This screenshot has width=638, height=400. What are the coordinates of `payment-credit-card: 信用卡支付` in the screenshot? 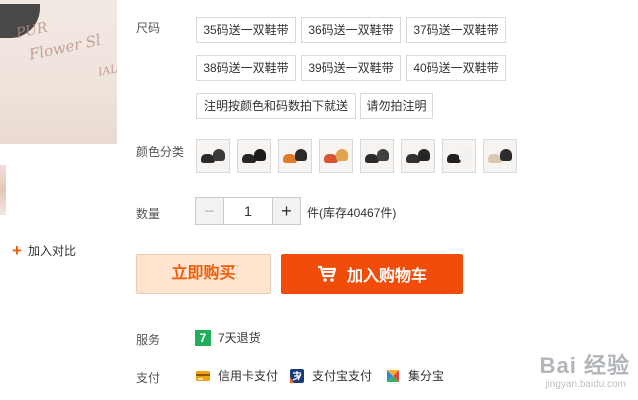 It's located at (236, 375).